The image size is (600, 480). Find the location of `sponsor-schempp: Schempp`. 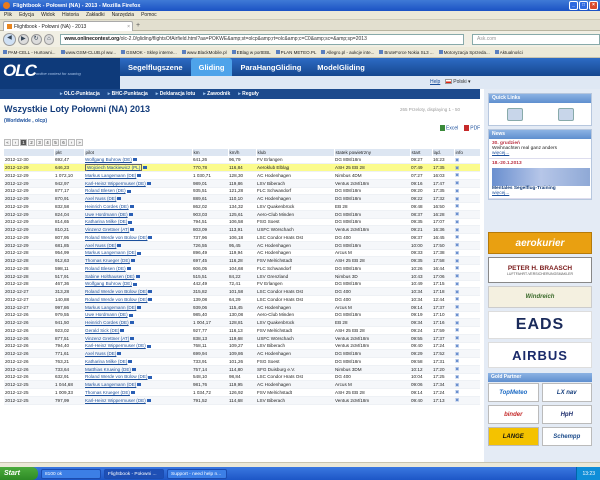

sponsor-schempp: Schempp is located at coordinates (566, 436).